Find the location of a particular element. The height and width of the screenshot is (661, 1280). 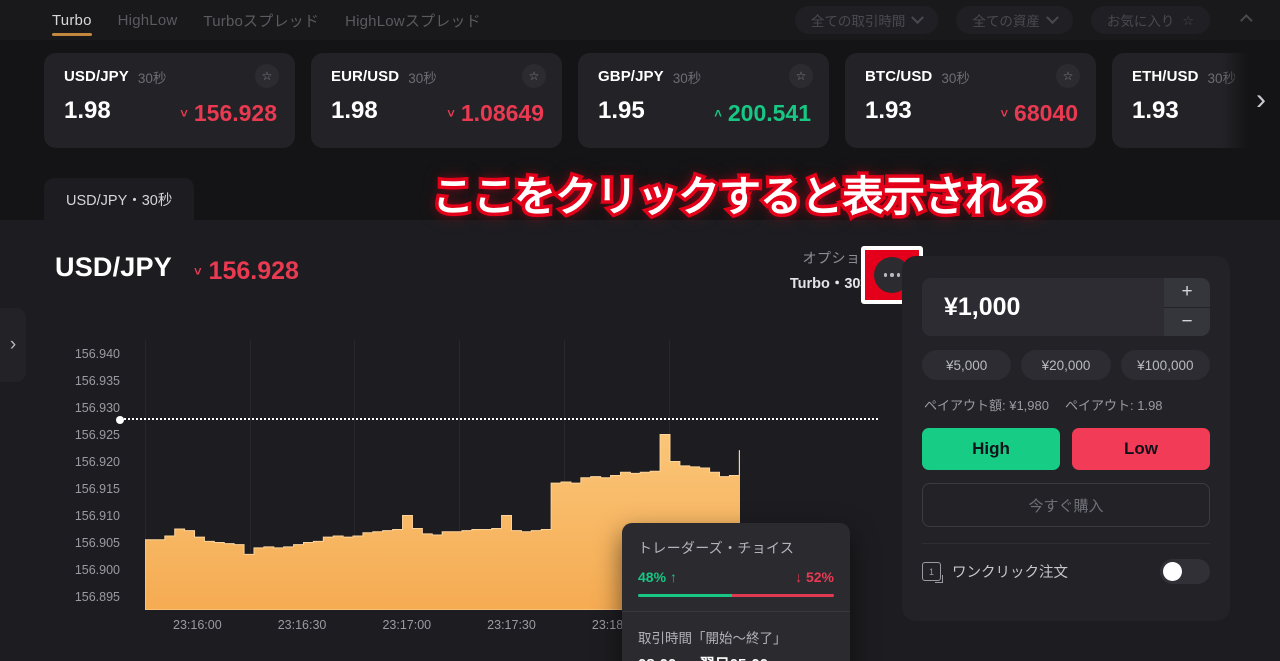

y-axis-tick: 156.895 is located at coordinates (97, 596).